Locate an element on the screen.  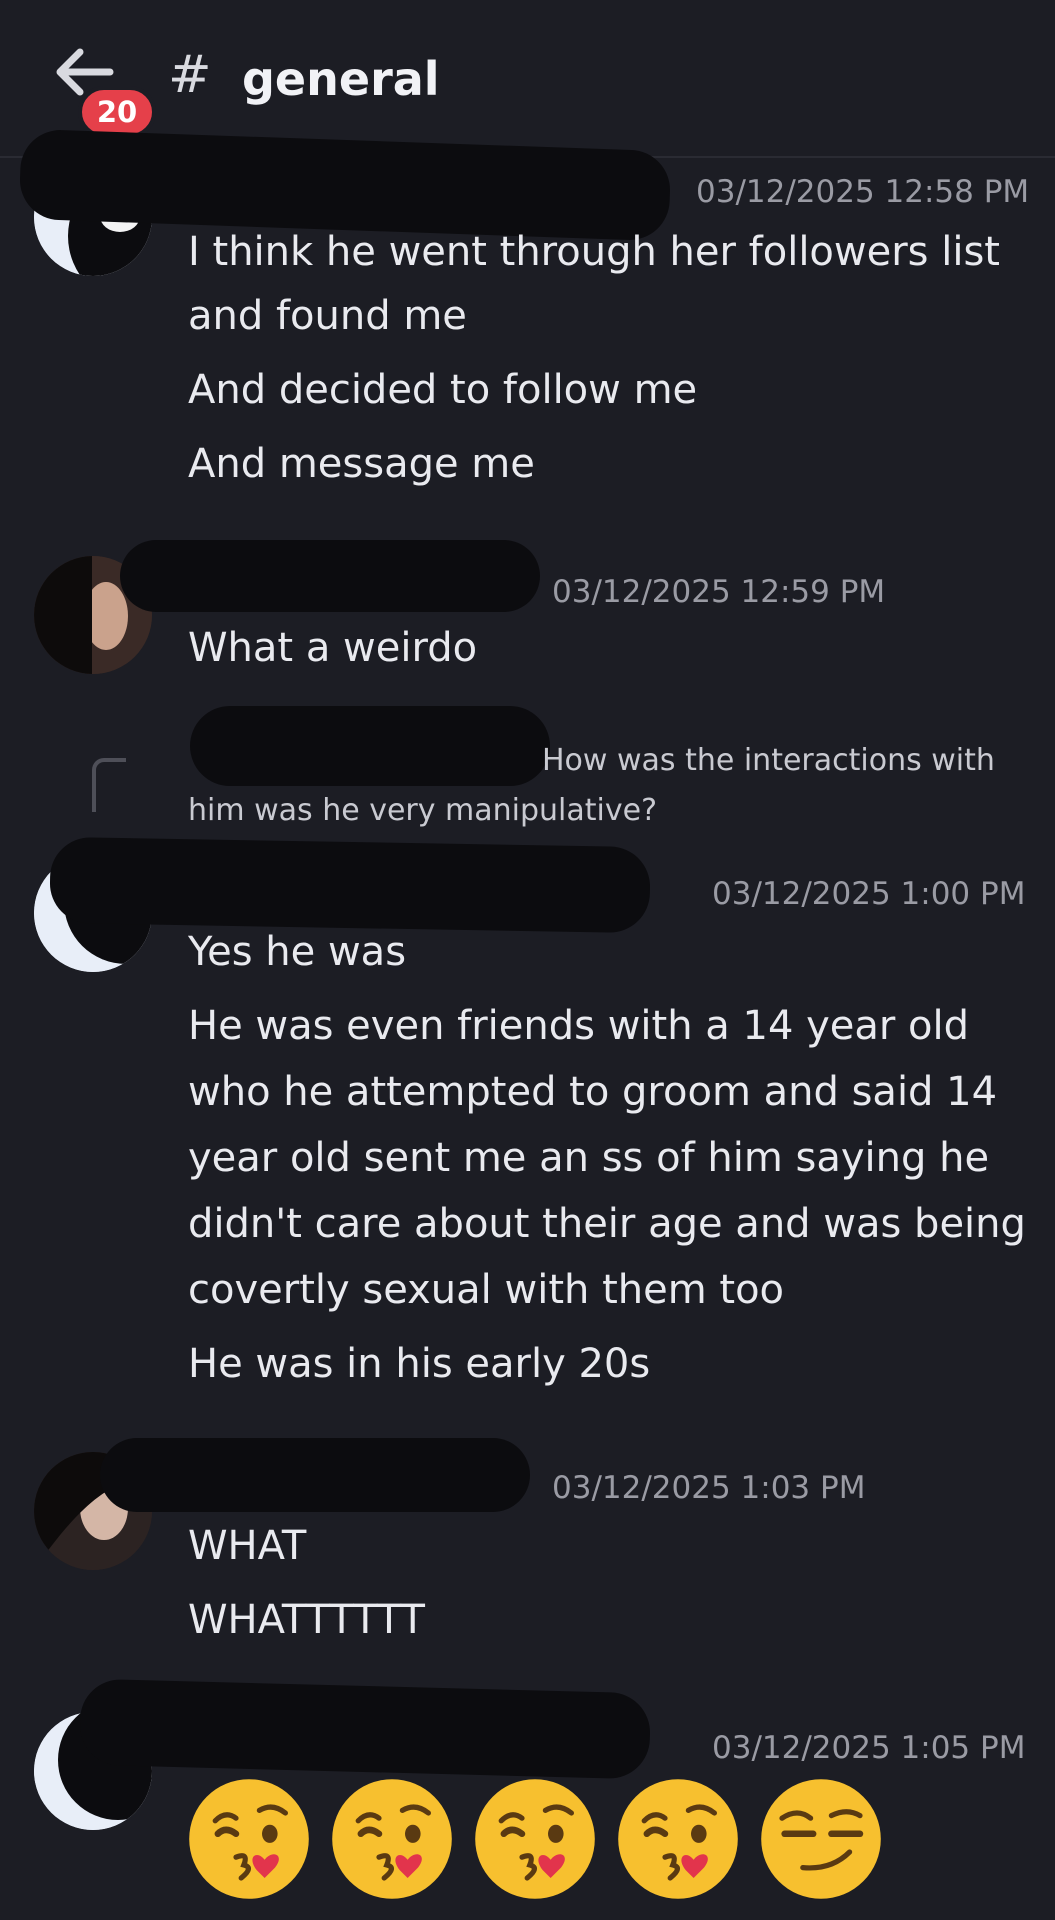
reply-preview-text: him was he very manipulative? is located at coordinates (422, 811).